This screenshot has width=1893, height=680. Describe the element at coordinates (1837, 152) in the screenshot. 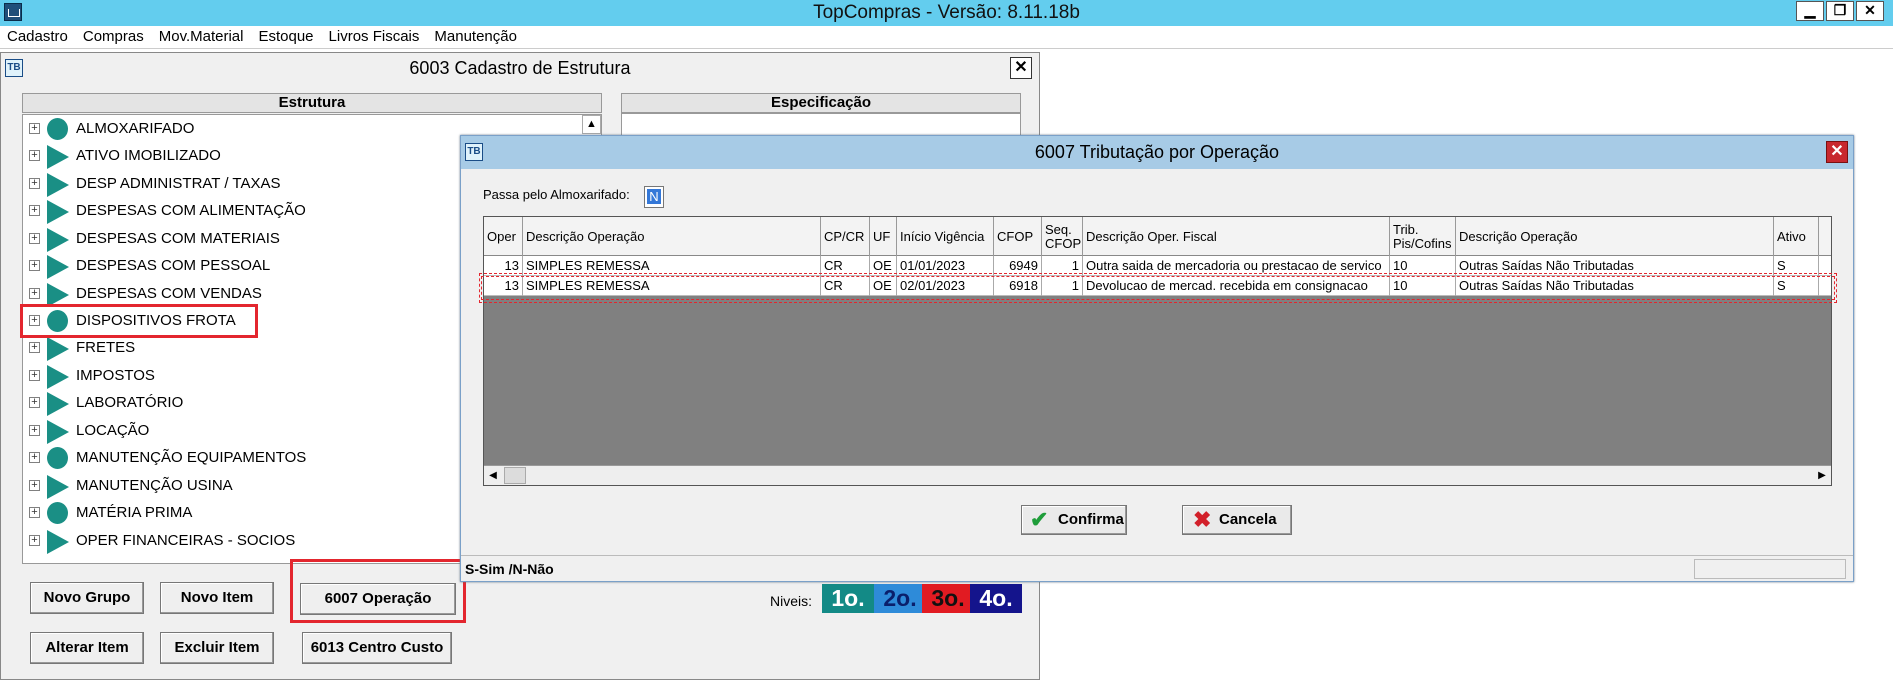

I see `tributacao-close-button: ✕` at that location.